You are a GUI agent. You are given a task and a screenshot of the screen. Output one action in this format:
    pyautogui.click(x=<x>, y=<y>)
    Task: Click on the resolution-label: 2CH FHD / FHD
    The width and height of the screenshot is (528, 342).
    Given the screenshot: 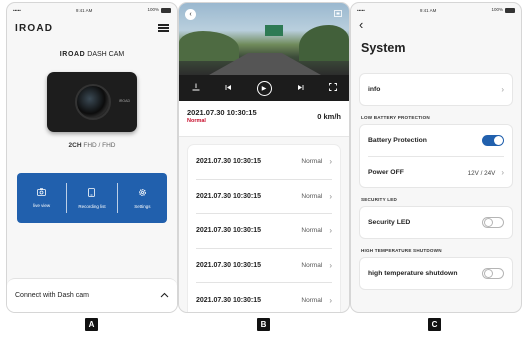 What is the action you would take?
    pyautogui.click(x=92, y=145)
    